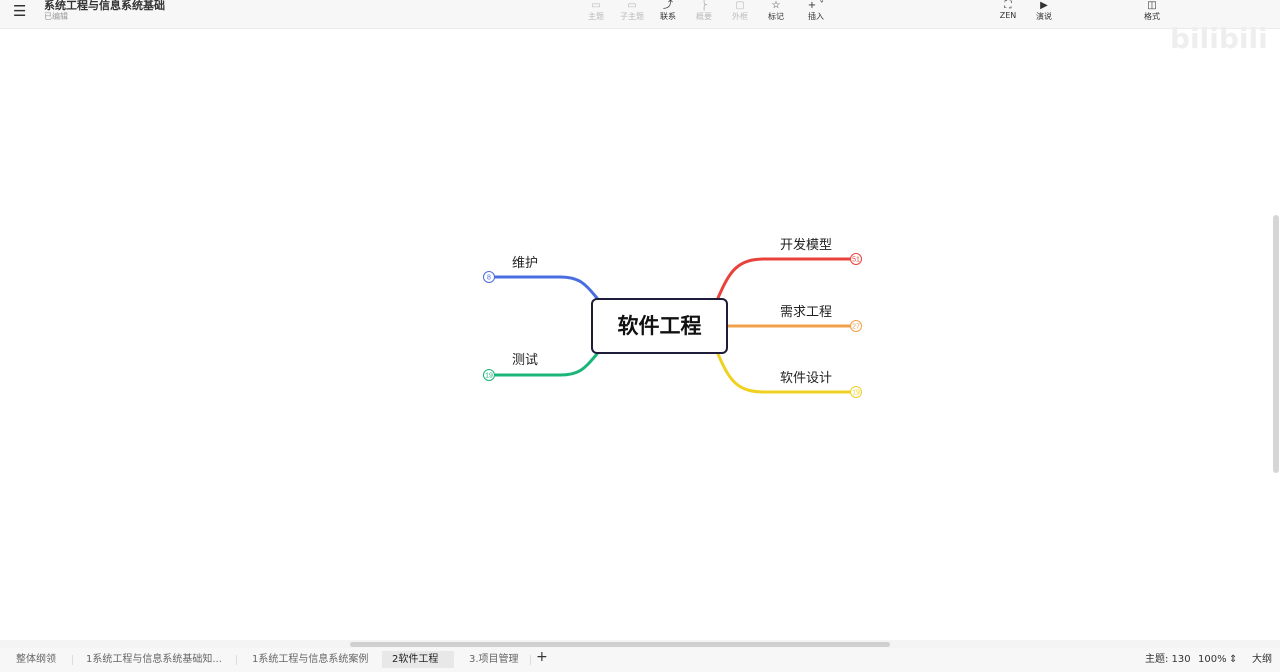 The height and width of the screenshot is (672, 1280). Describe the element at coordinates (784, 278) in the screenshot. I see `branch-line-dev-model` at that location.